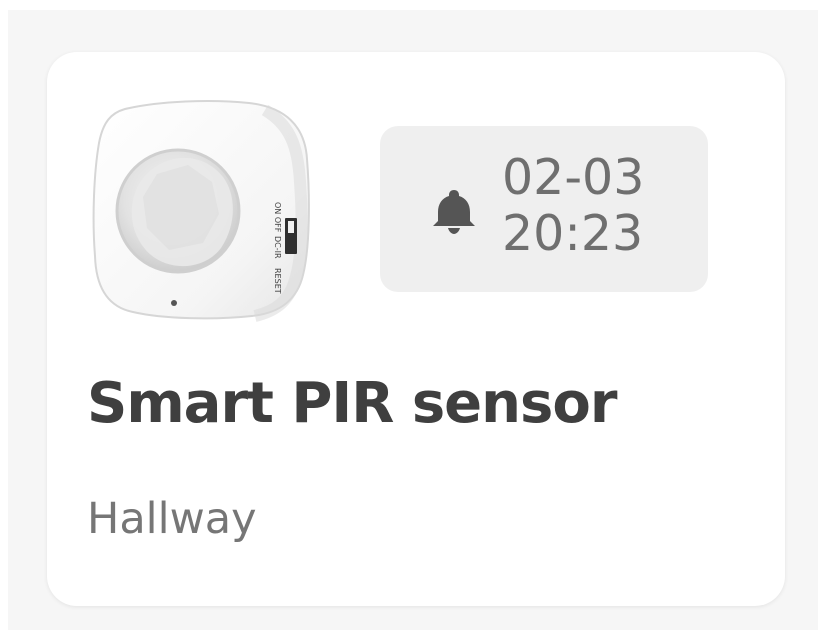  I want to click on bell-icon, so click(454, 212).